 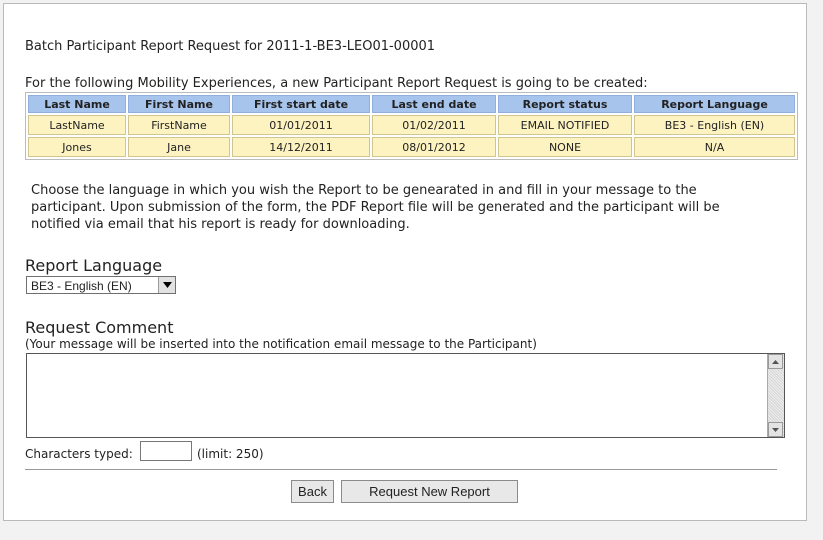 I want to click on col-report-language: Report Language, so click(x=714, y=104).